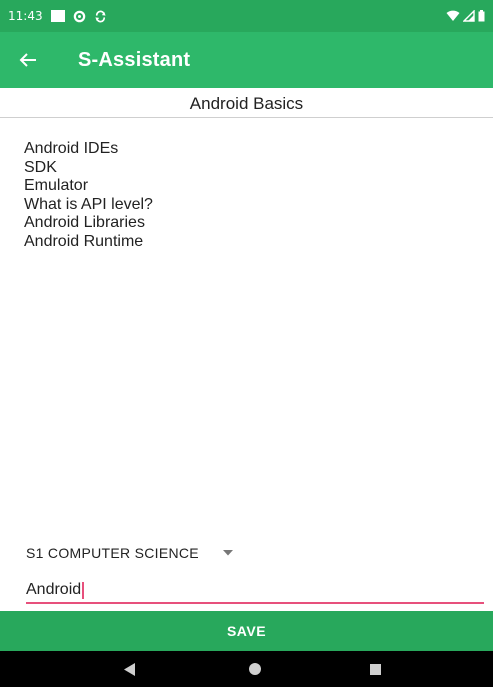 The height and width of the screenshot is (687, 493). I want to click on back-triangle-icon, so click(129, 669).